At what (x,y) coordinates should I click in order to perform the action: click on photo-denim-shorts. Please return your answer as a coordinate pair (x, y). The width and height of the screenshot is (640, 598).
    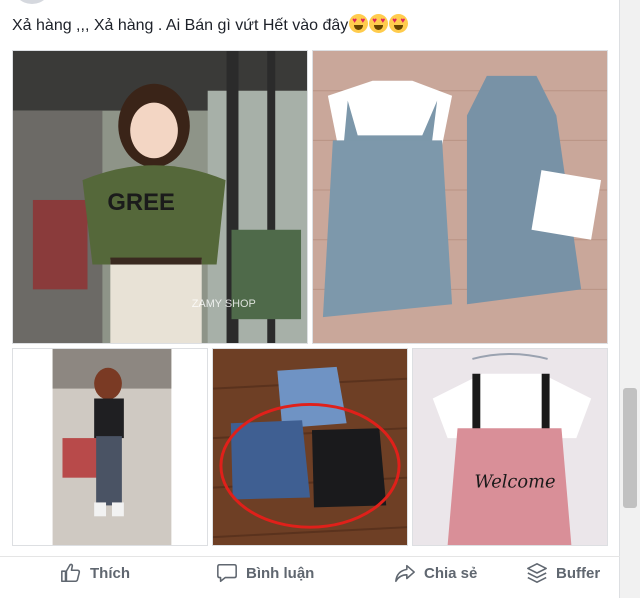
    Looking at the image, I should click on (310, 447).